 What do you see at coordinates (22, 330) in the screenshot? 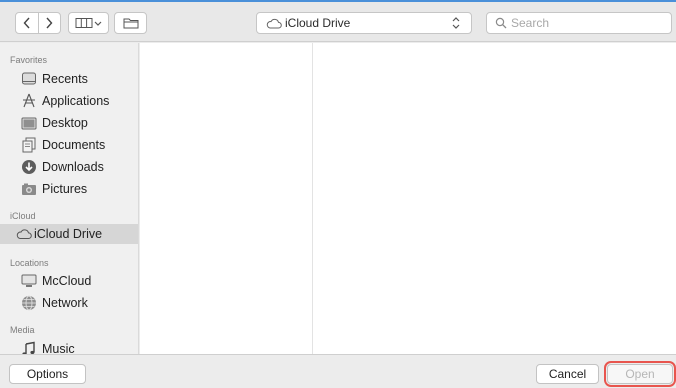
I see `sidebar-heading-media: Media` at bounding box center [22, 330].